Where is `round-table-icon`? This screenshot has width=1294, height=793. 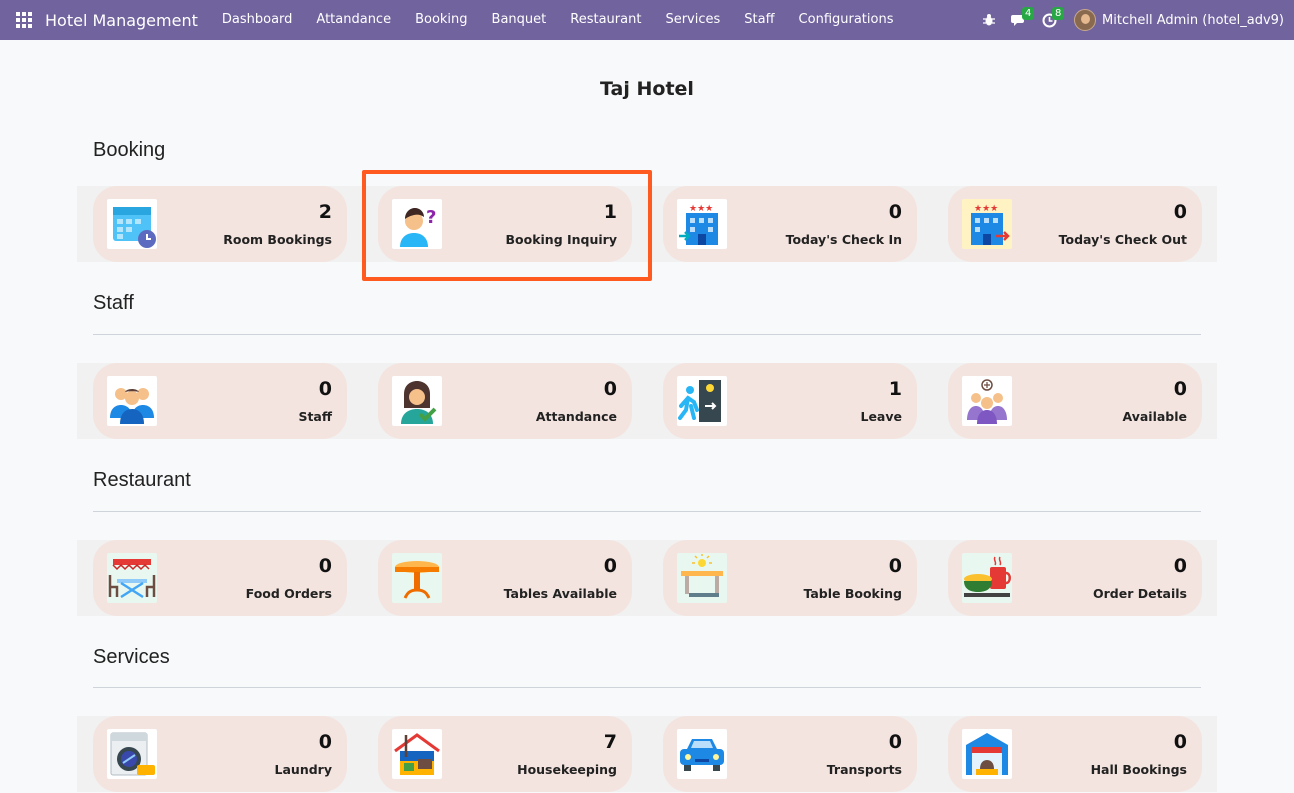 round-table-icon is located at coordinates (417, 578).